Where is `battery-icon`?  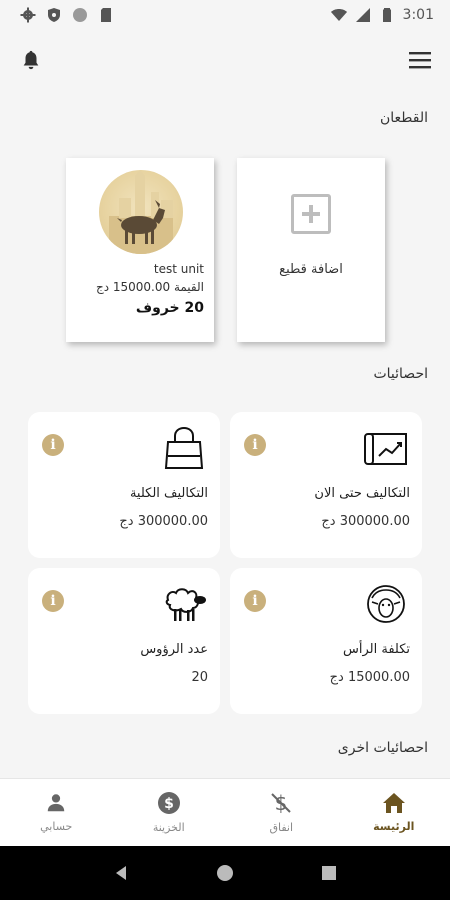
battery-icon is located at coordinates (386, 15).